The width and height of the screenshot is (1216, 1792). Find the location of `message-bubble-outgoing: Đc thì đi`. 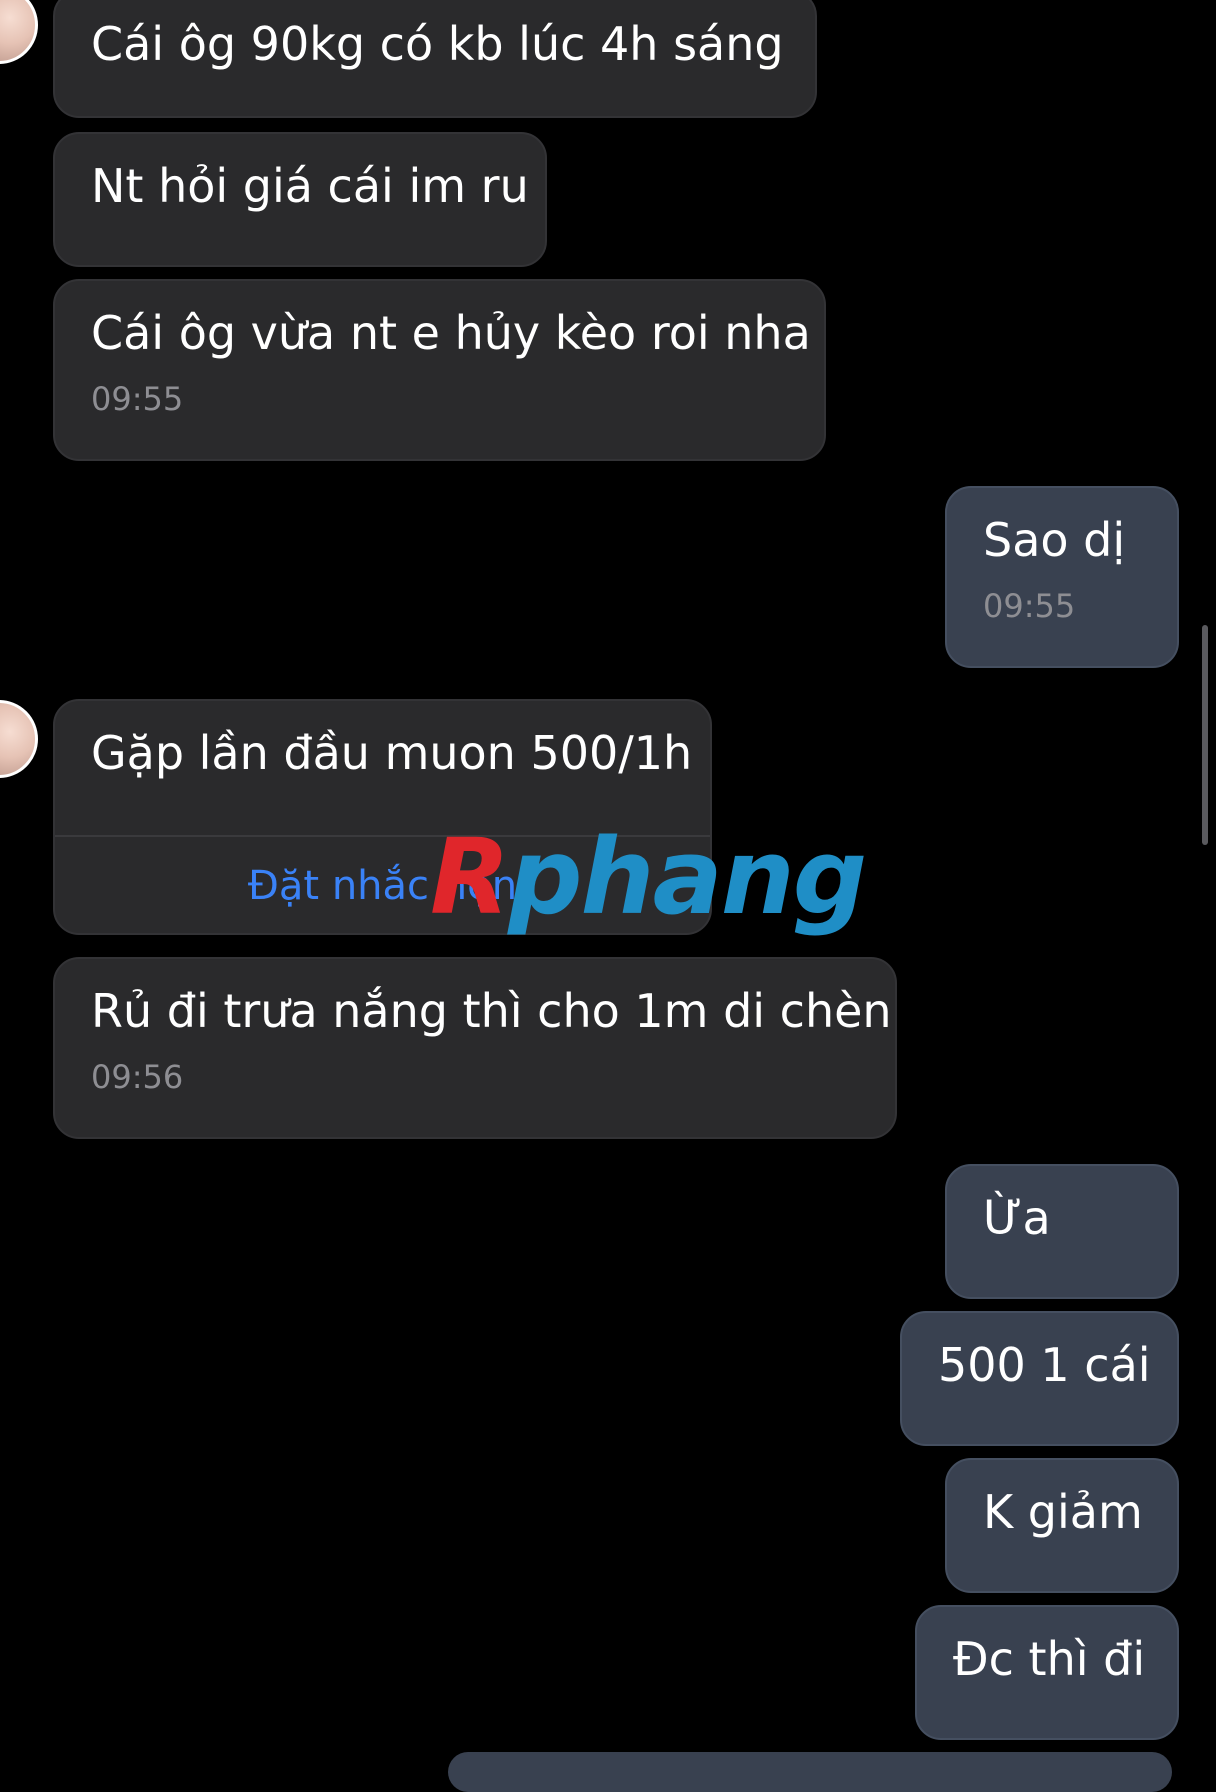

message-bubble-outgoing: Đc thì đi is located at coordinates (1047, 1672).